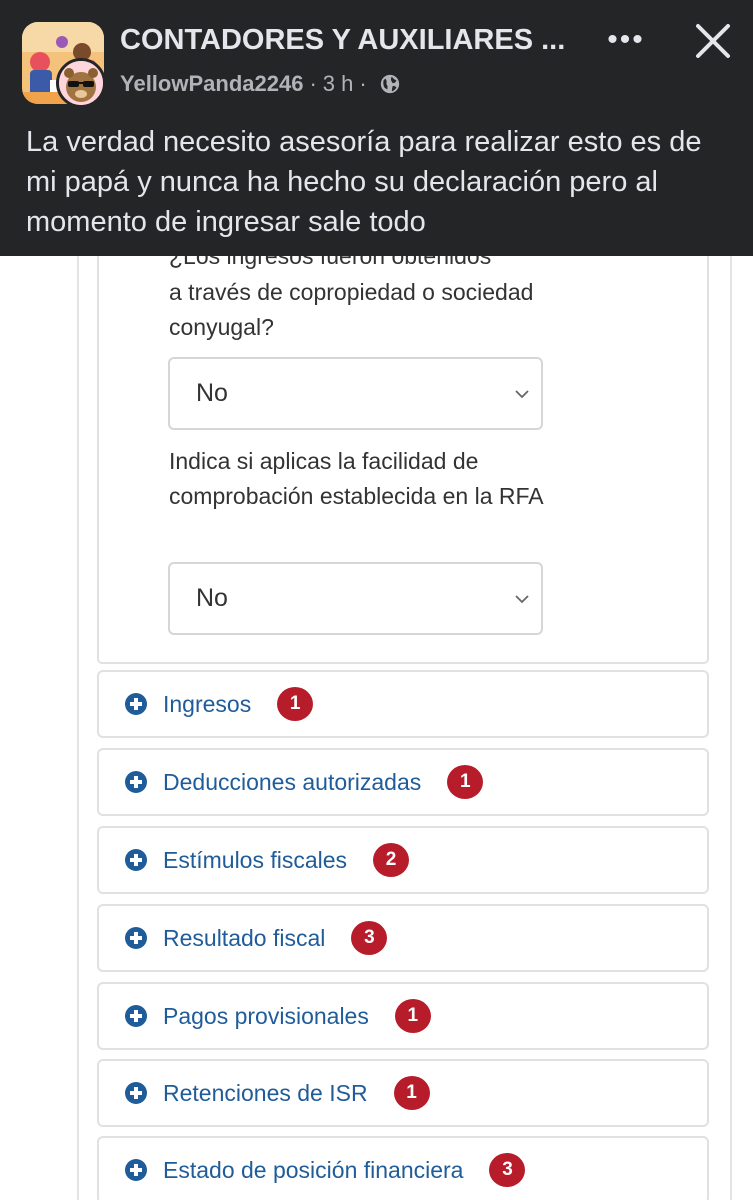  What do you see at coordinates (403, 704) in the screenshot?
I see `section-ingresos: Ingresos 1` at bounding box center [403, 704].